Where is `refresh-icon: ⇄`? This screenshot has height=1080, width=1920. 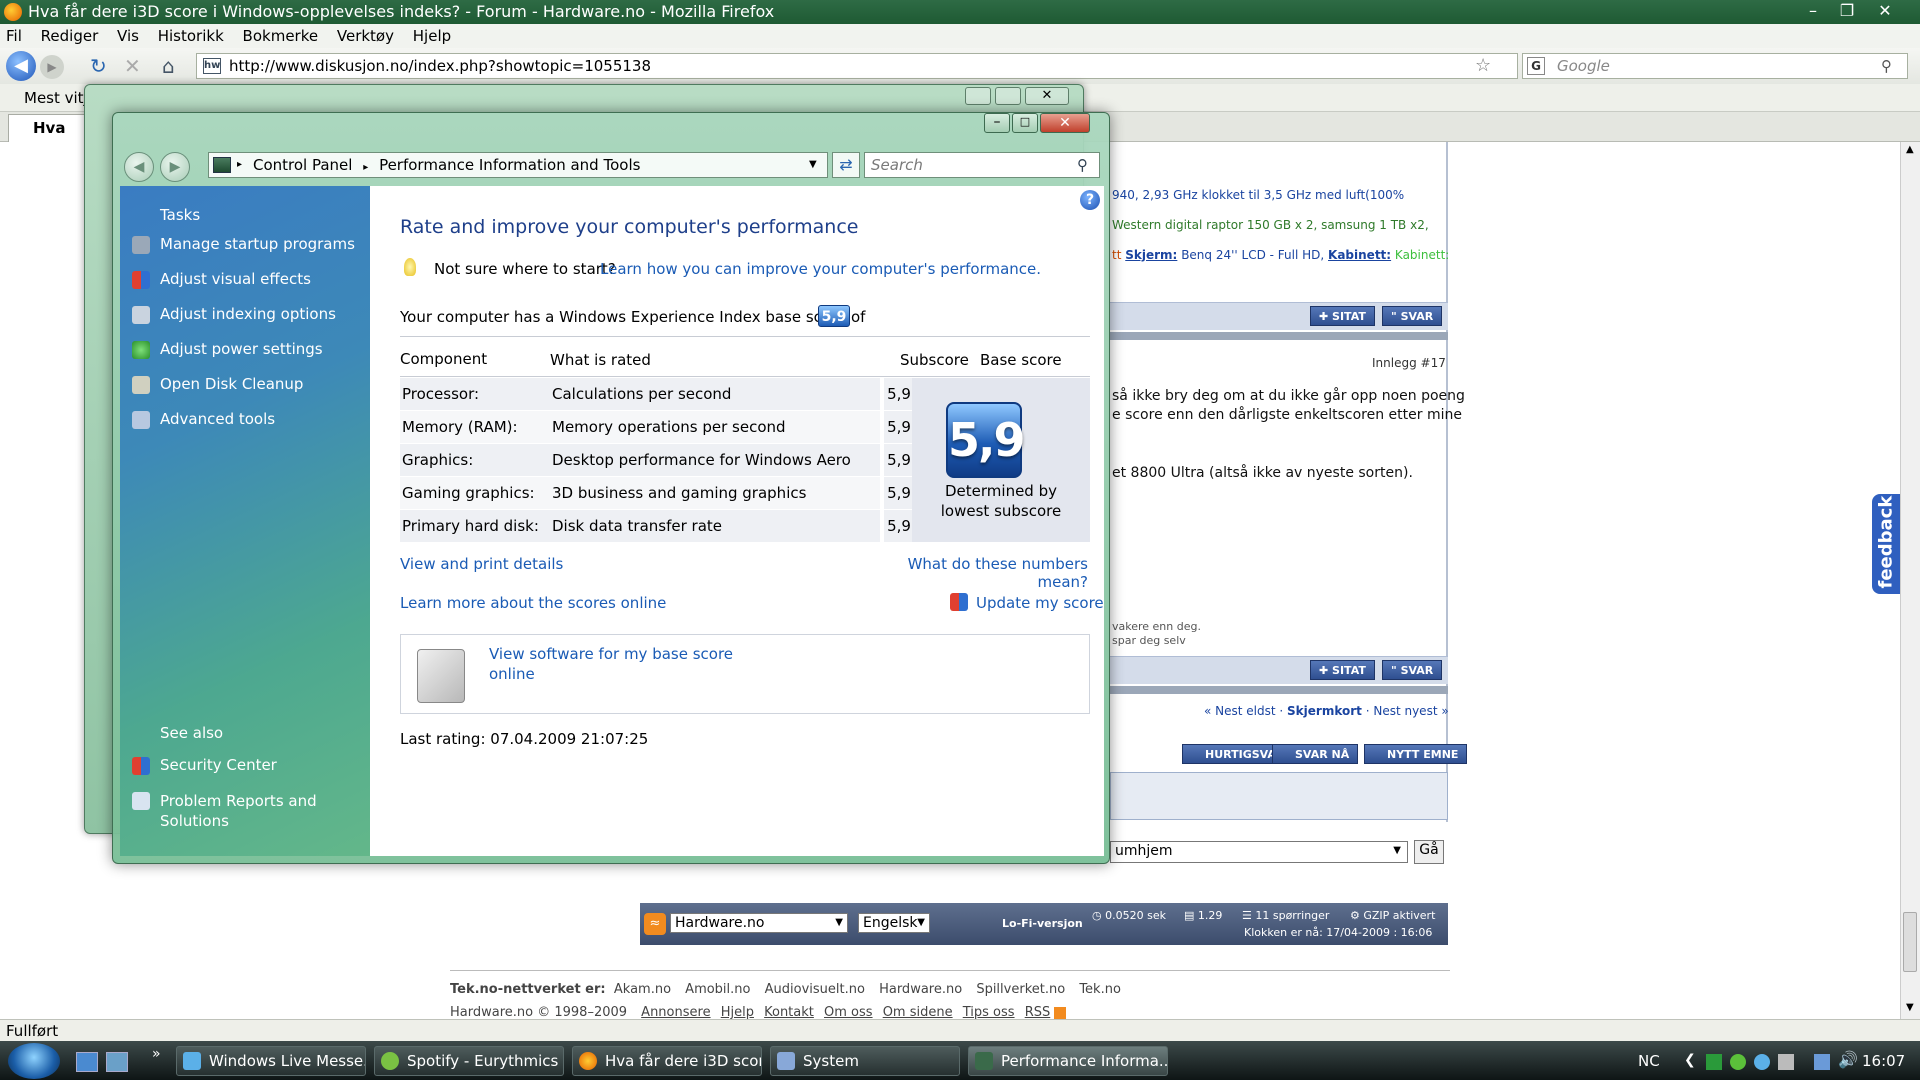 refresh-icon: ⇄ is located at coordinates (846, 165).